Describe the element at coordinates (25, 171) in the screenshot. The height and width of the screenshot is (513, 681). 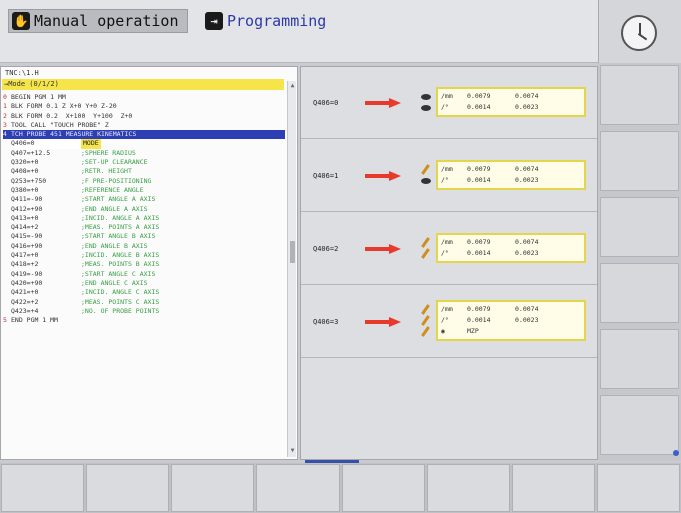
I see `parameter-value: Q408=+0` at that location.